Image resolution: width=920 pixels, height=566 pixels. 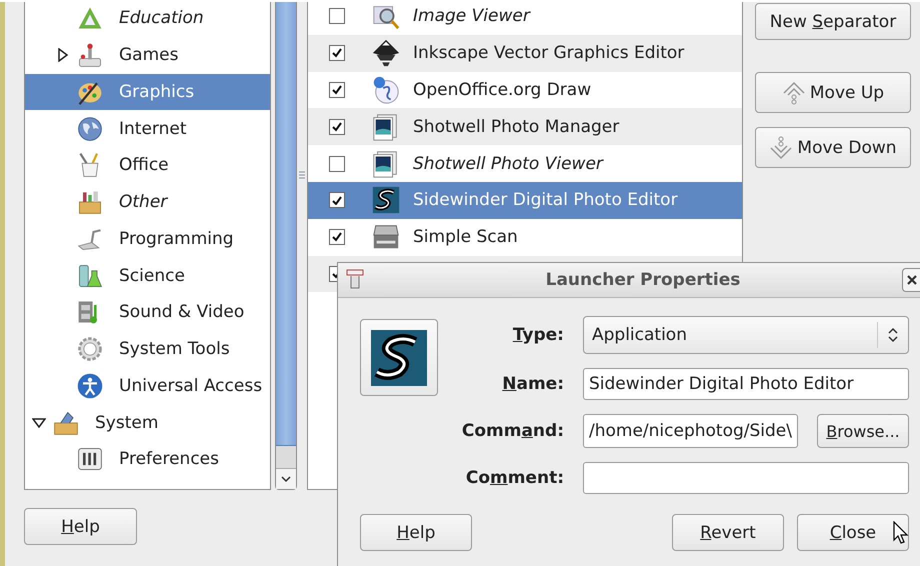 What do you see at coordinates (781, 148) in the screenshot?
I see `arrow-down-icon` at bounding box center [781, 148].